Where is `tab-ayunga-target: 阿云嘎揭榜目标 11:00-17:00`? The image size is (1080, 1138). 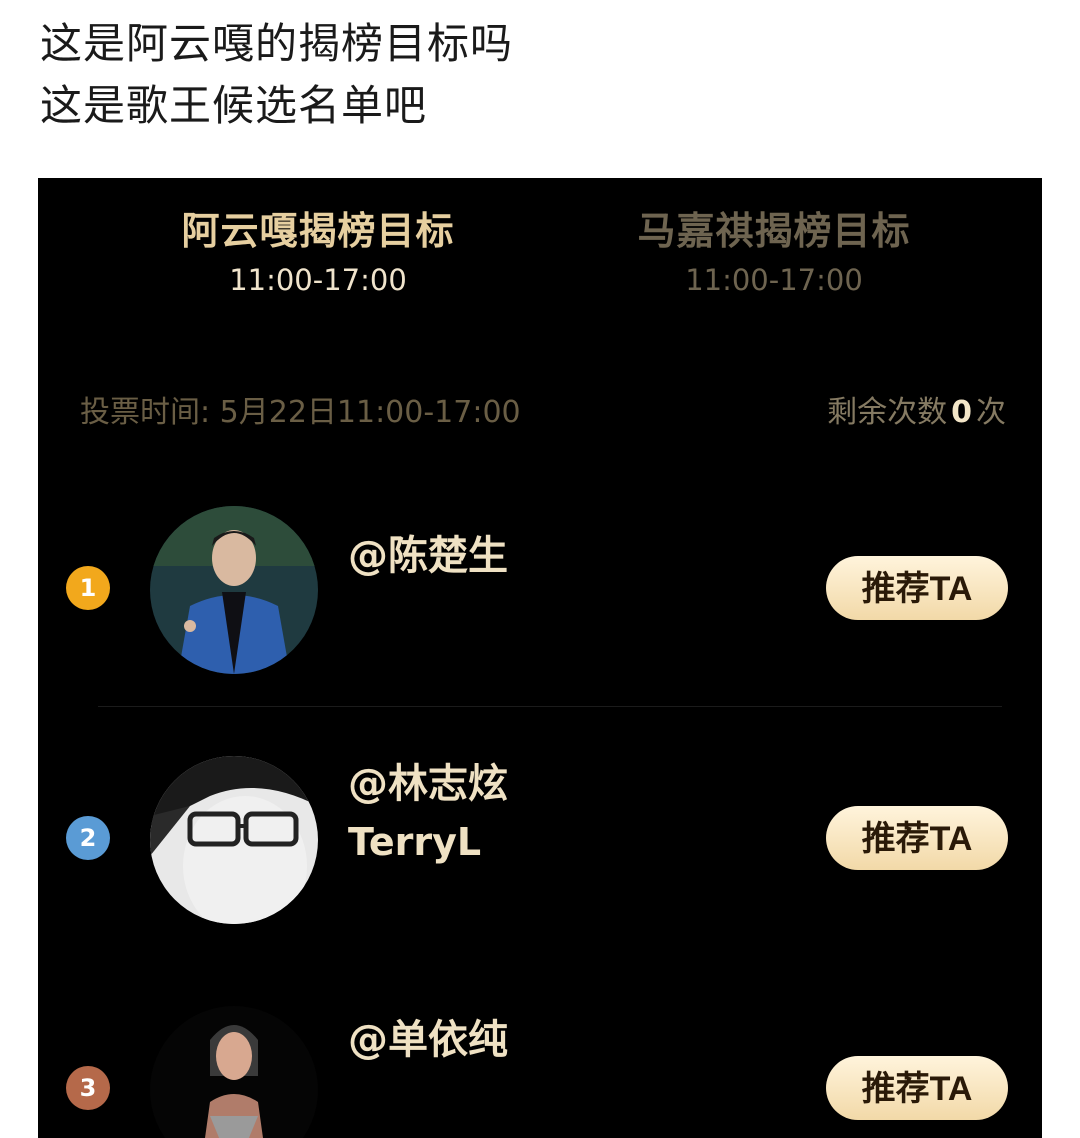
tab-ayunga-target: 阿云嘎揭榜目标 11:00-17:00 is located at coordinates (318, 253).